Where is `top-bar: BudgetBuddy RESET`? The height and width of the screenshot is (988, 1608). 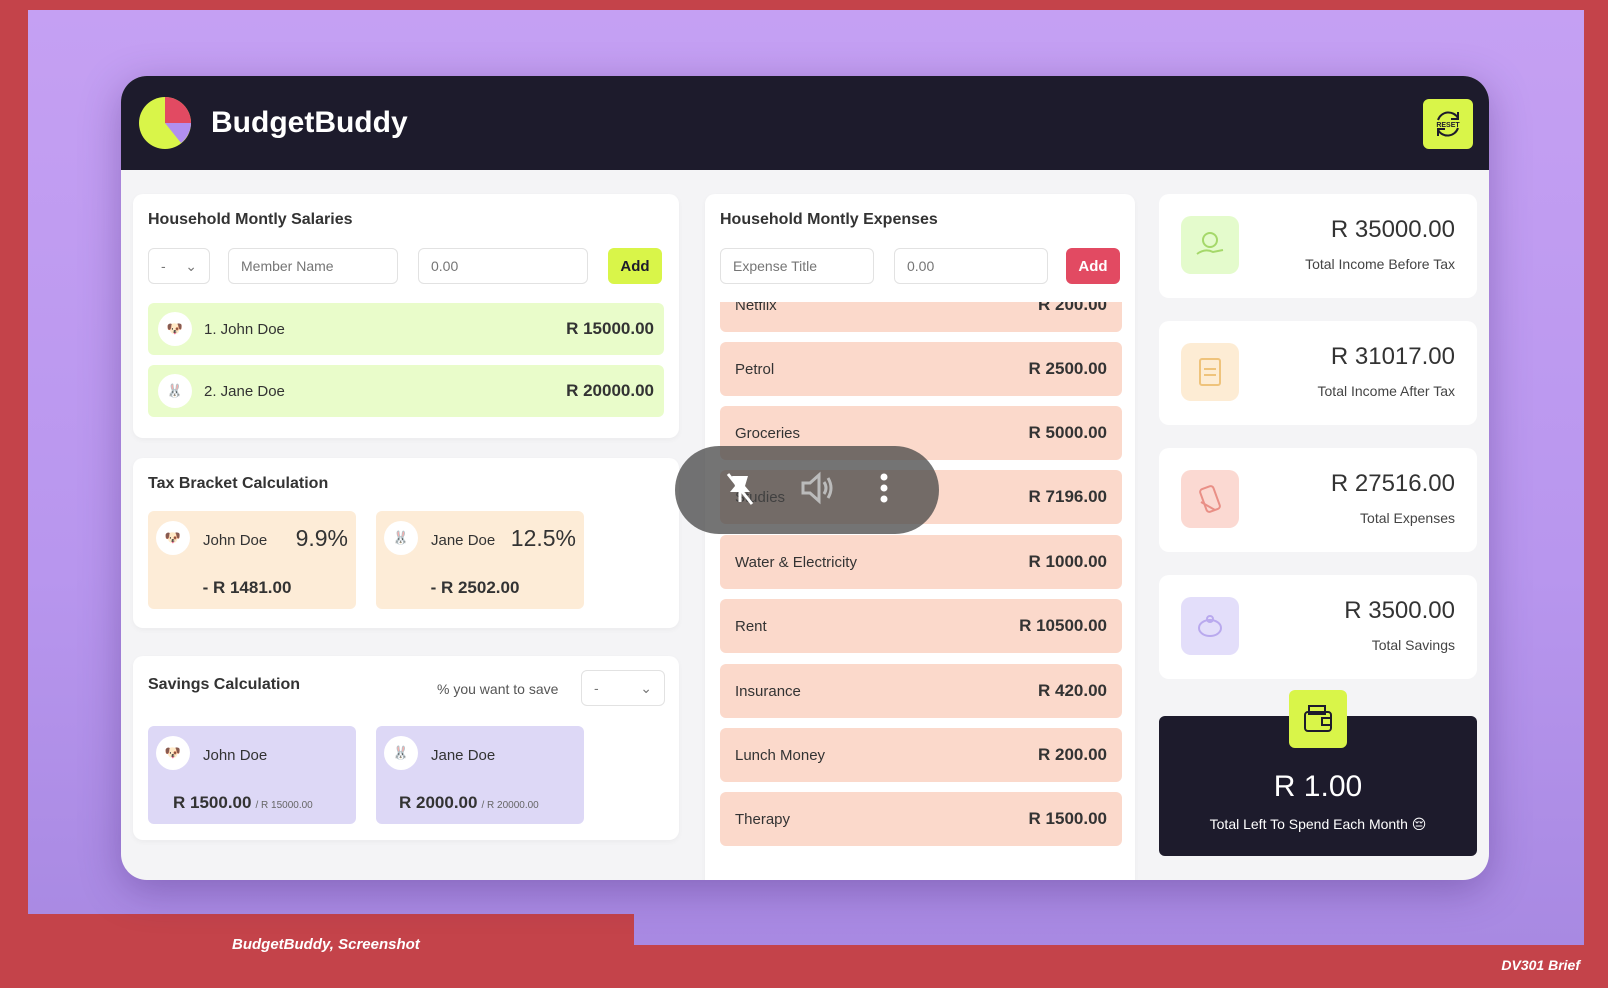
top-bar: BudgetBuddy RESET is located at coordinates (805, 123).